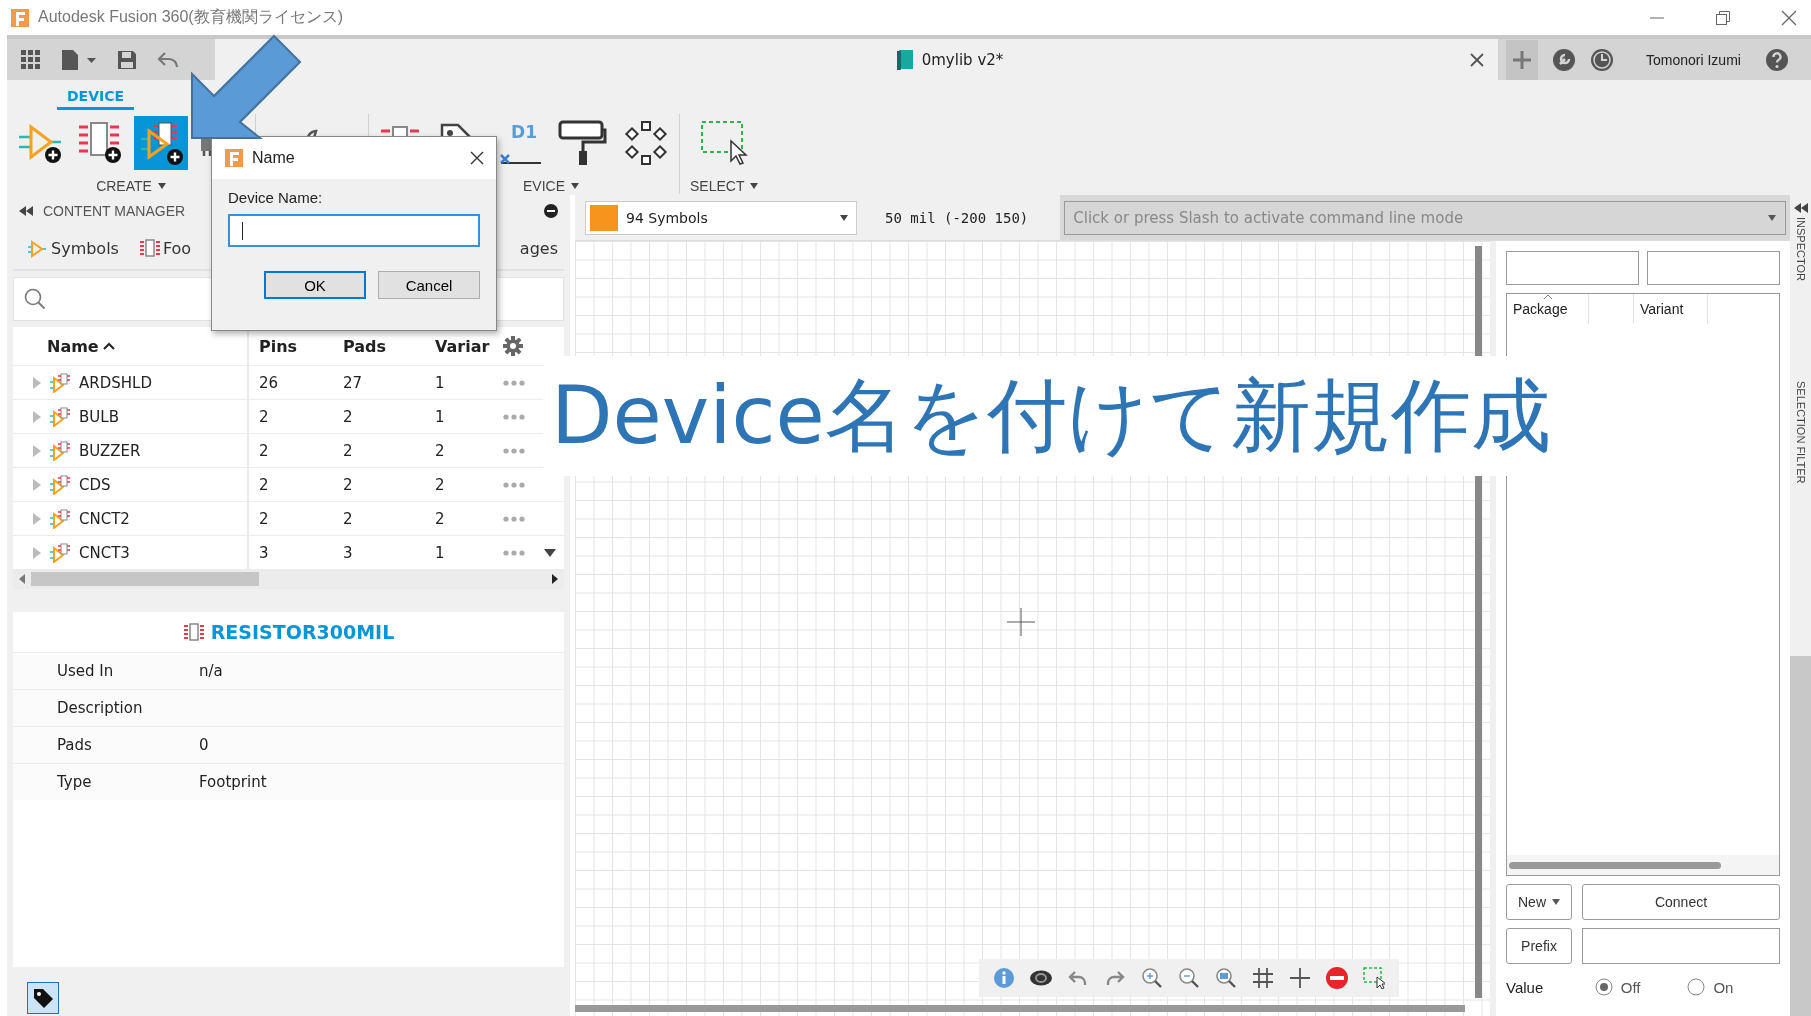 The height and width of the screenshot is (1016, 1811). What do you see at coordinates (211, 671) in the screenshot?
I see `property-value: n/a` at bounding box center [211, 671].